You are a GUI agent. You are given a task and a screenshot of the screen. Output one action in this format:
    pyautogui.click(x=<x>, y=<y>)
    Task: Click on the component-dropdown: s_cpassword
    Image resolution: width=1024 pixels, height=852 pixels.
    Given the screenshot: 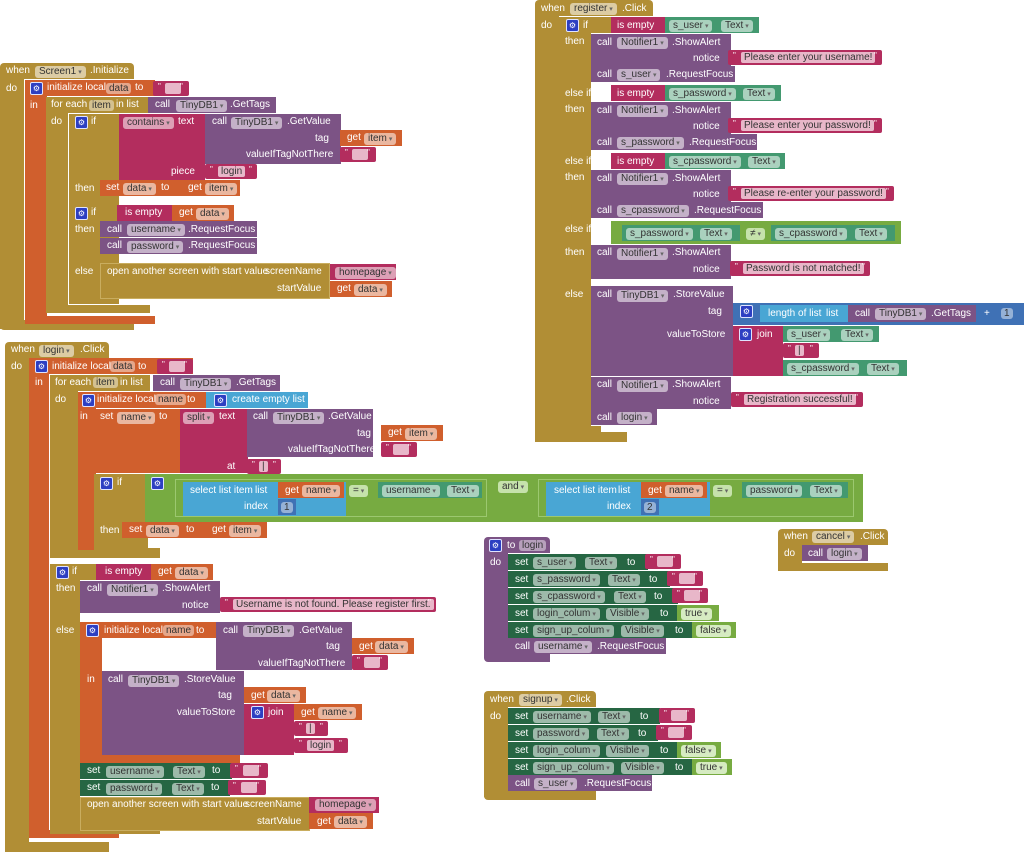 What is the action you would take?
    pyautogui.click(x=705, y=162)
    